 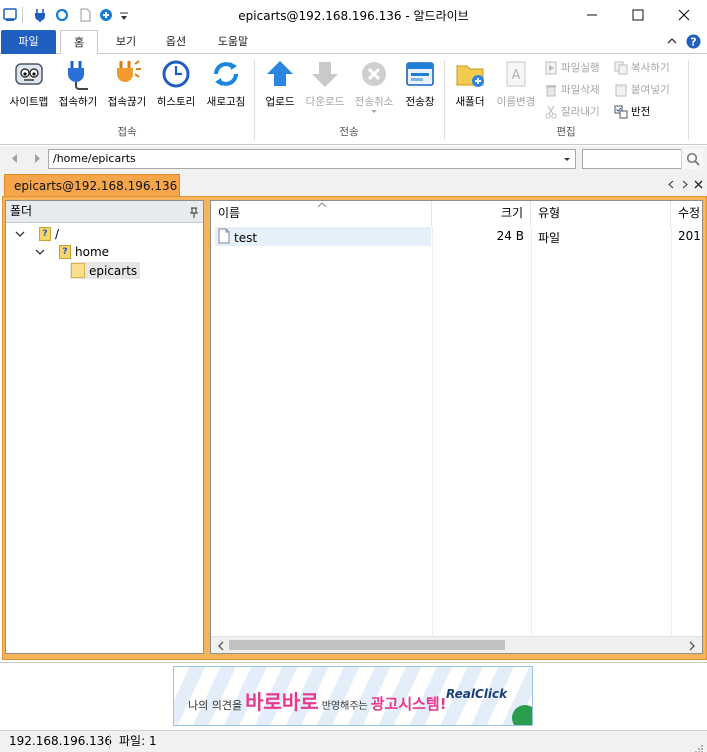 What do you see at coordinates (672, 42) in the screenshot?
I see `collapse-ribbon-icon` at bounding box center [672, 42].